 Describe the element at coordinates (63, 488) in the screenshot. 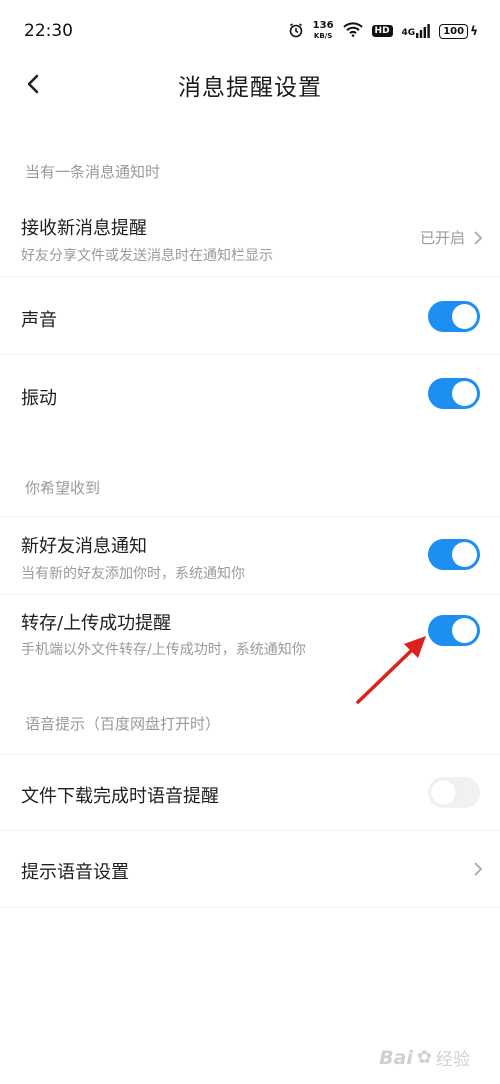

I see `section-header-receive: 你希望收到` at that location.